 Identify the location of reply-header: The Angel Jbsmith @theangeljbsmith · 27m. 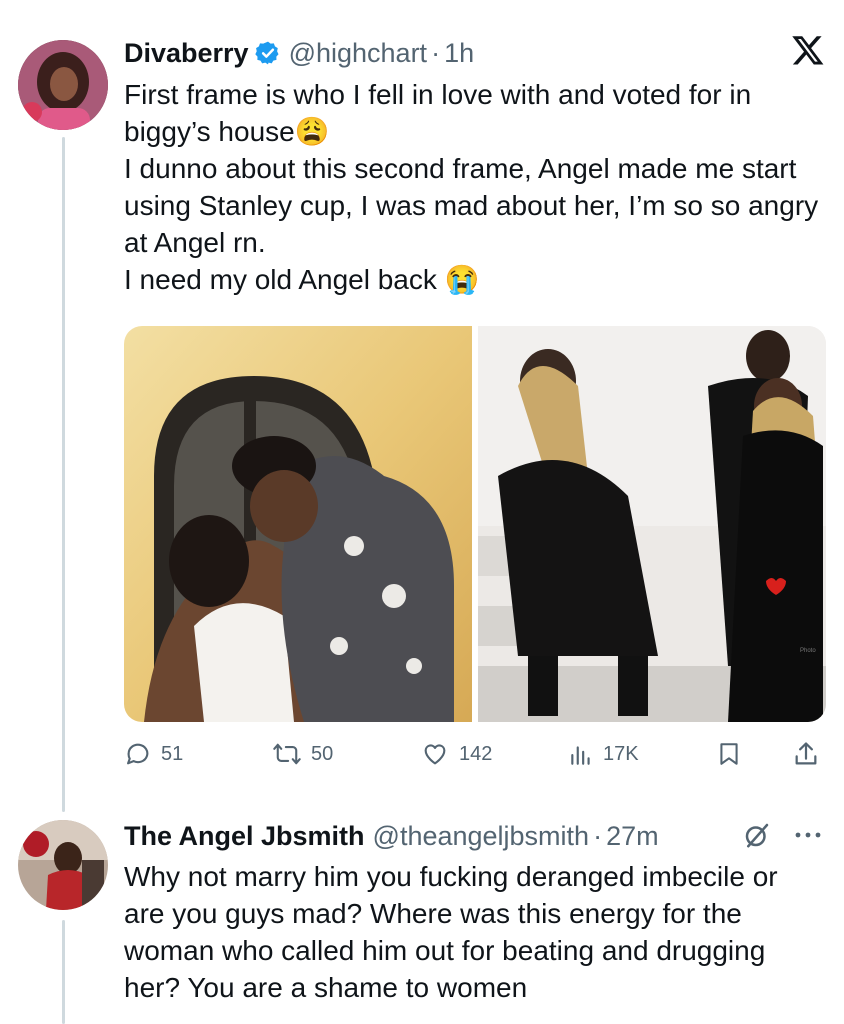
(391, 836).